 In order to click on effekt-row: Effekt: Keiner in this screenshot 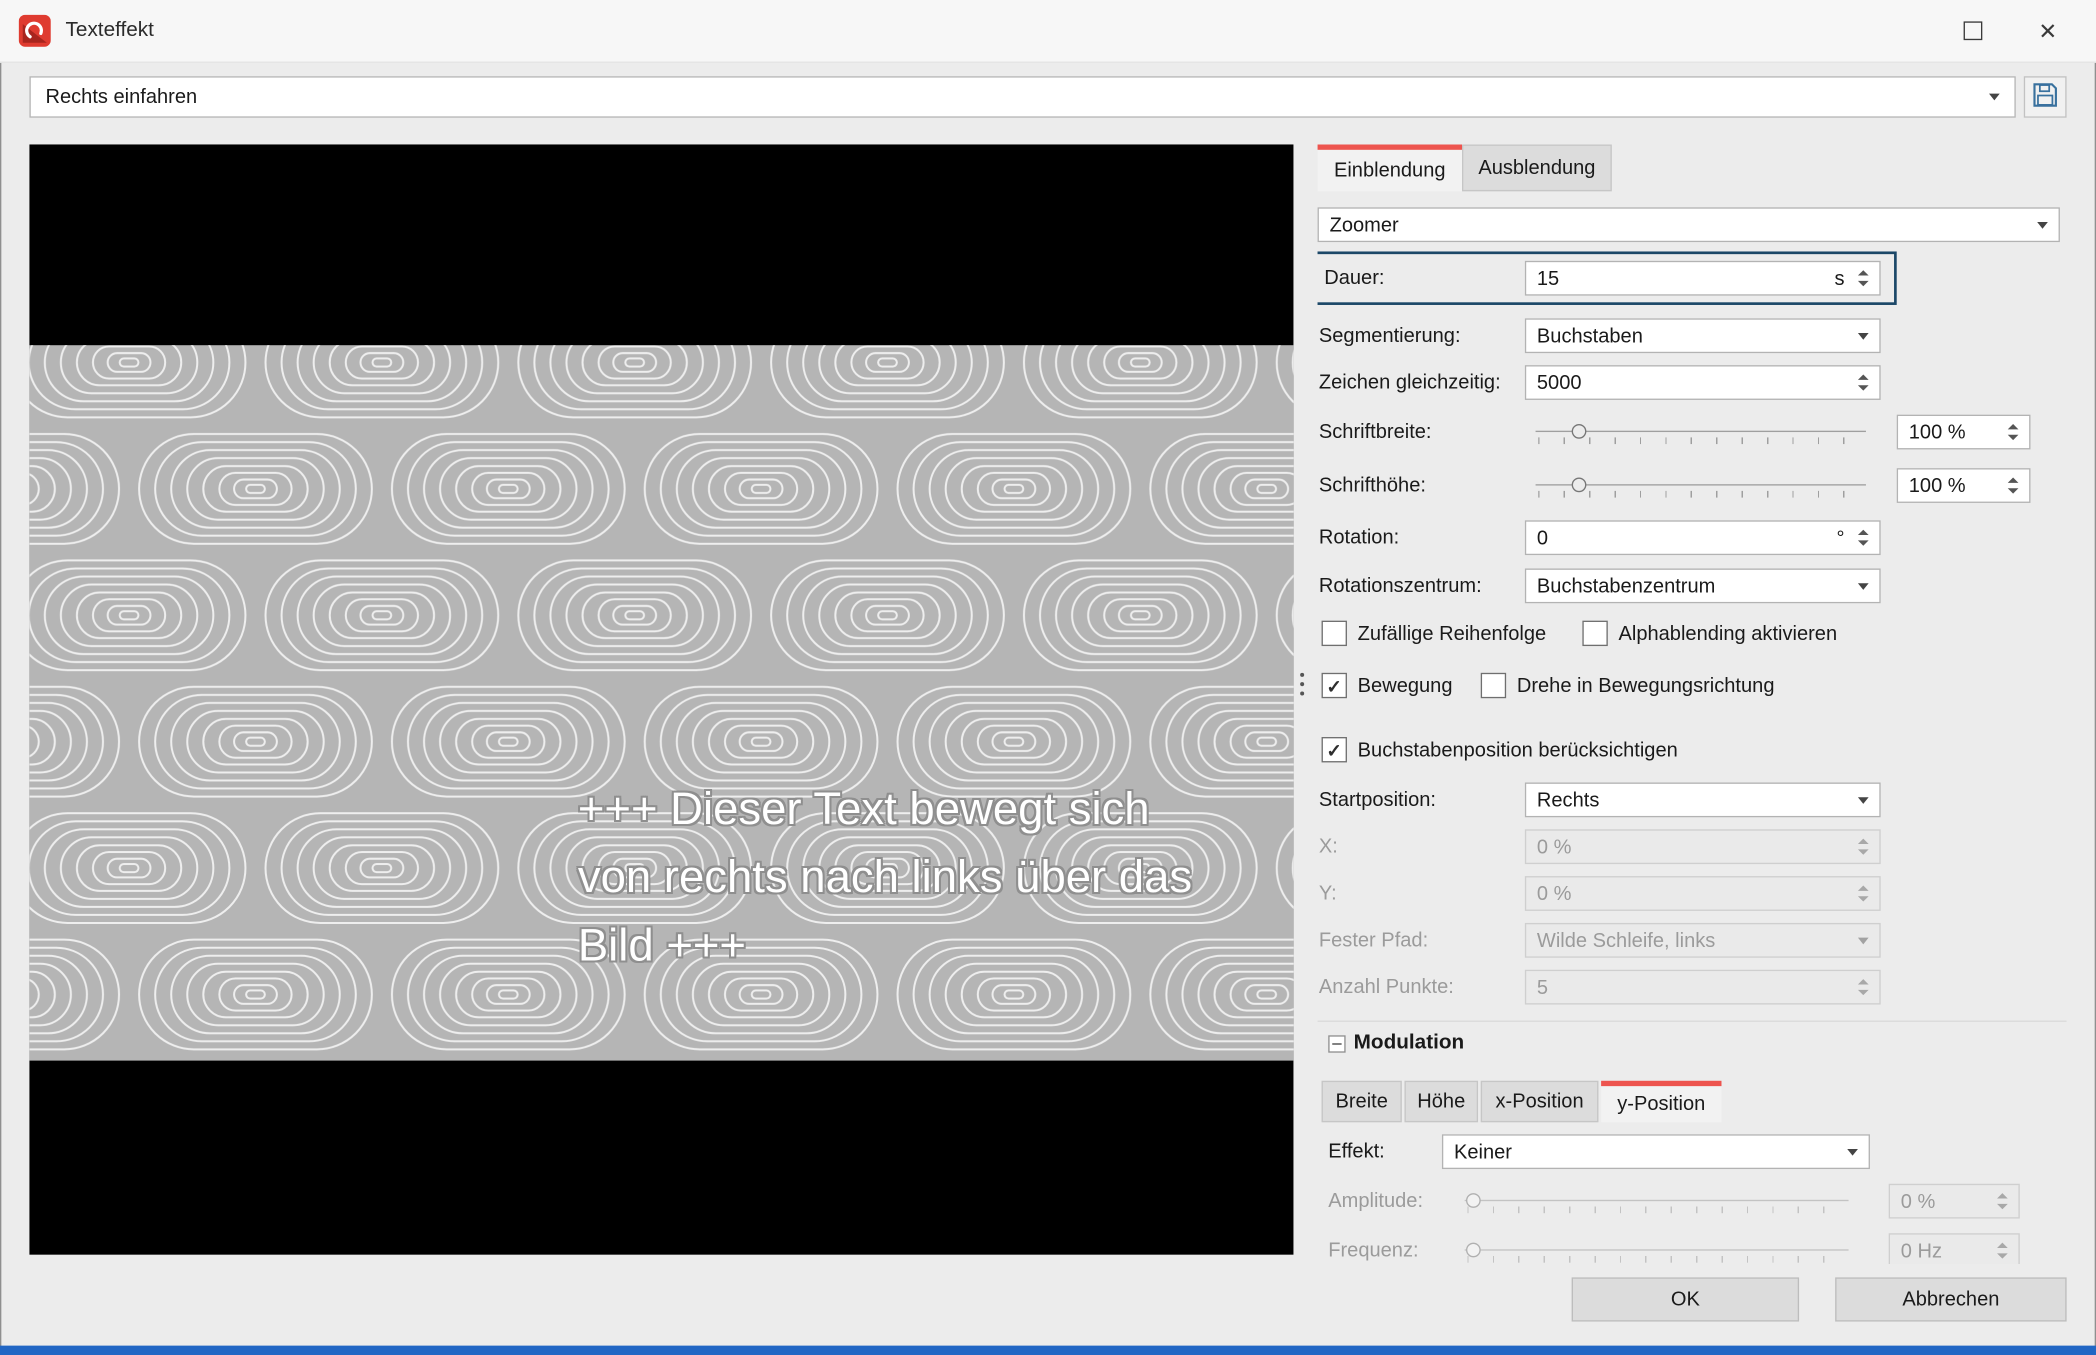, I will do `click(1692, 1152)`.